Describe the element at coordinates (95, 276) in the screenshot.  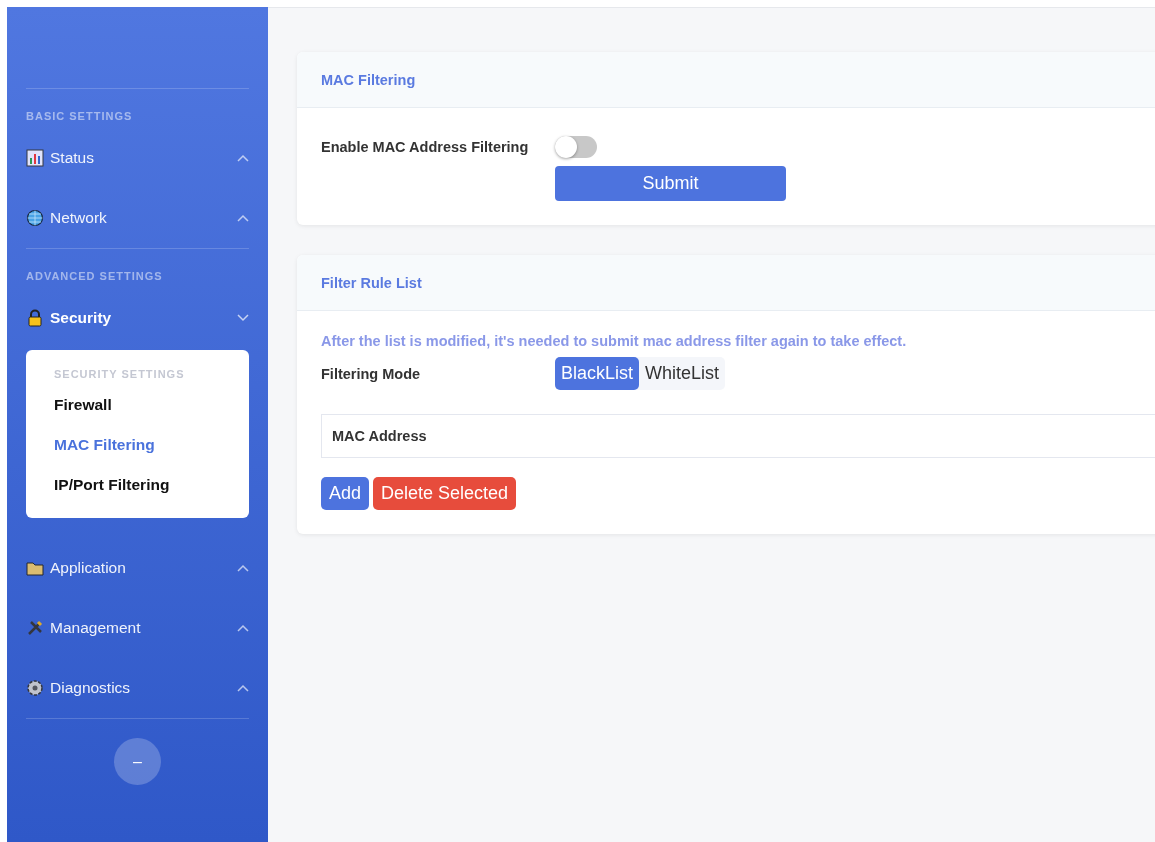
I see `section-title: ADVANCED SETTINGS` at that location.